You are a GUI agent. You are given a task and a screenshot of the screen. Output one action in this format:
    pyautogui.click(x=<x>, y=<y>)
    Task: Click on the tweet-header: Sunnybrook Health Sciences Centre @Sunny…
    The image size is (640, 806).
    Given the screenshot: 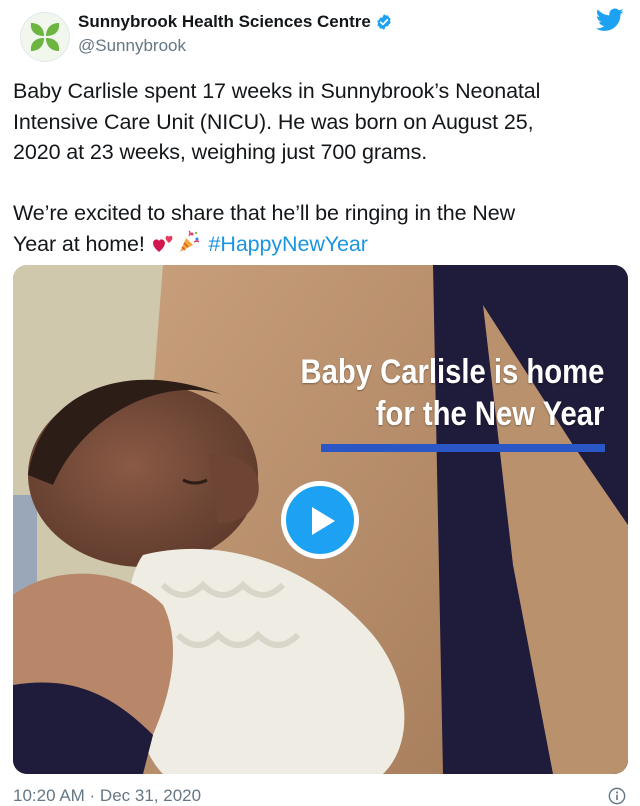 What is the action you would take?
    pyautogui.click(x=320, y=36)
    